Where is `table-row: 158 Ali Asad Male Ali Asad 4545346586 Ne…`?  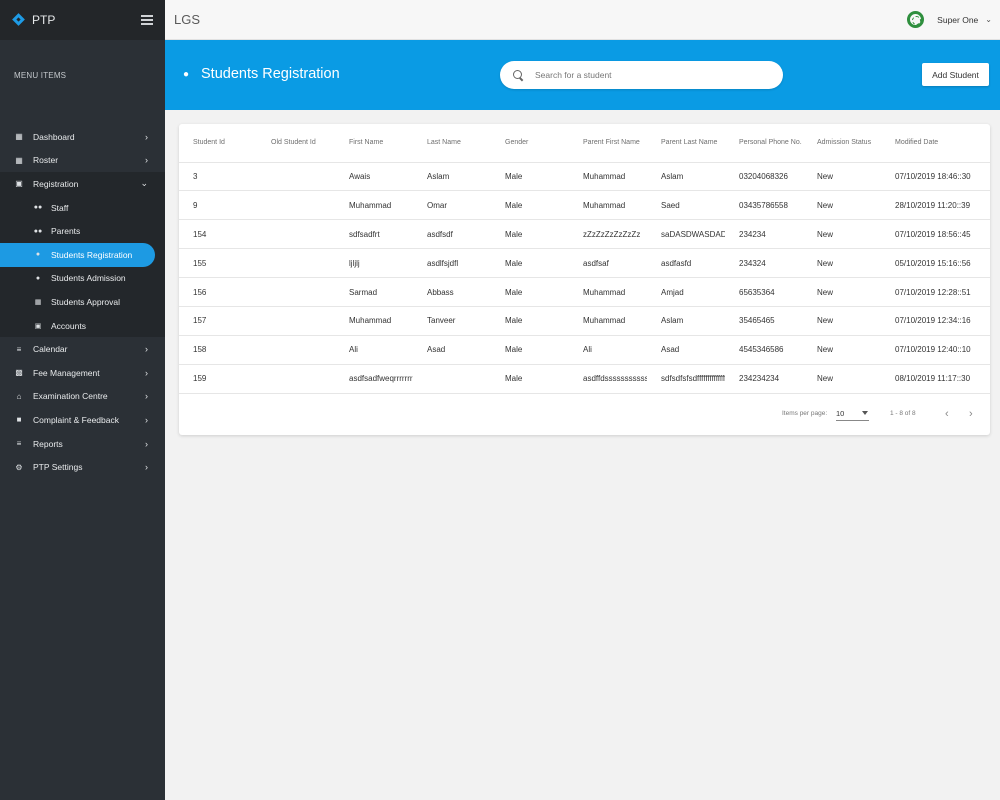
table-row: 158 Ali Asad Male Ali Asad 4545346586 Ne… is located at coordinates (584, 350).